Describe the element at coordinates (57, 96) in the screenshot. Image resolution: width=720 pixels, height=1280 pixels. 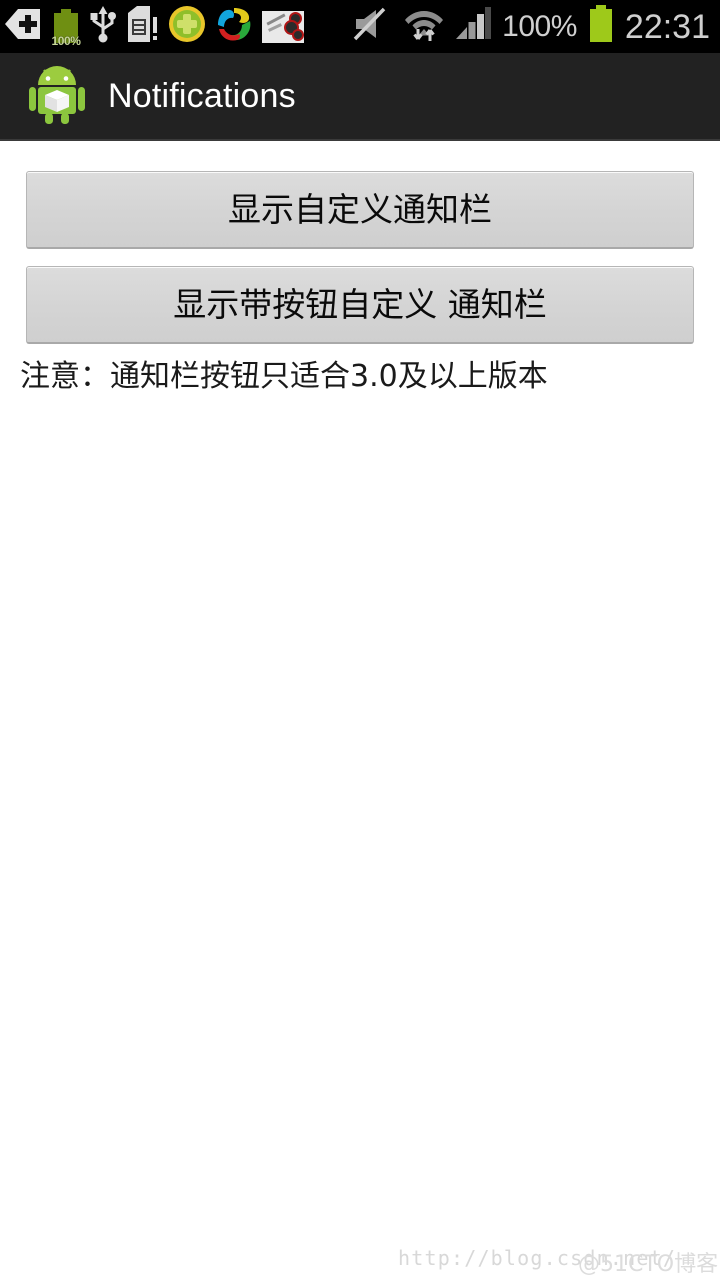
I see `android-robot-box-icon` at that location.